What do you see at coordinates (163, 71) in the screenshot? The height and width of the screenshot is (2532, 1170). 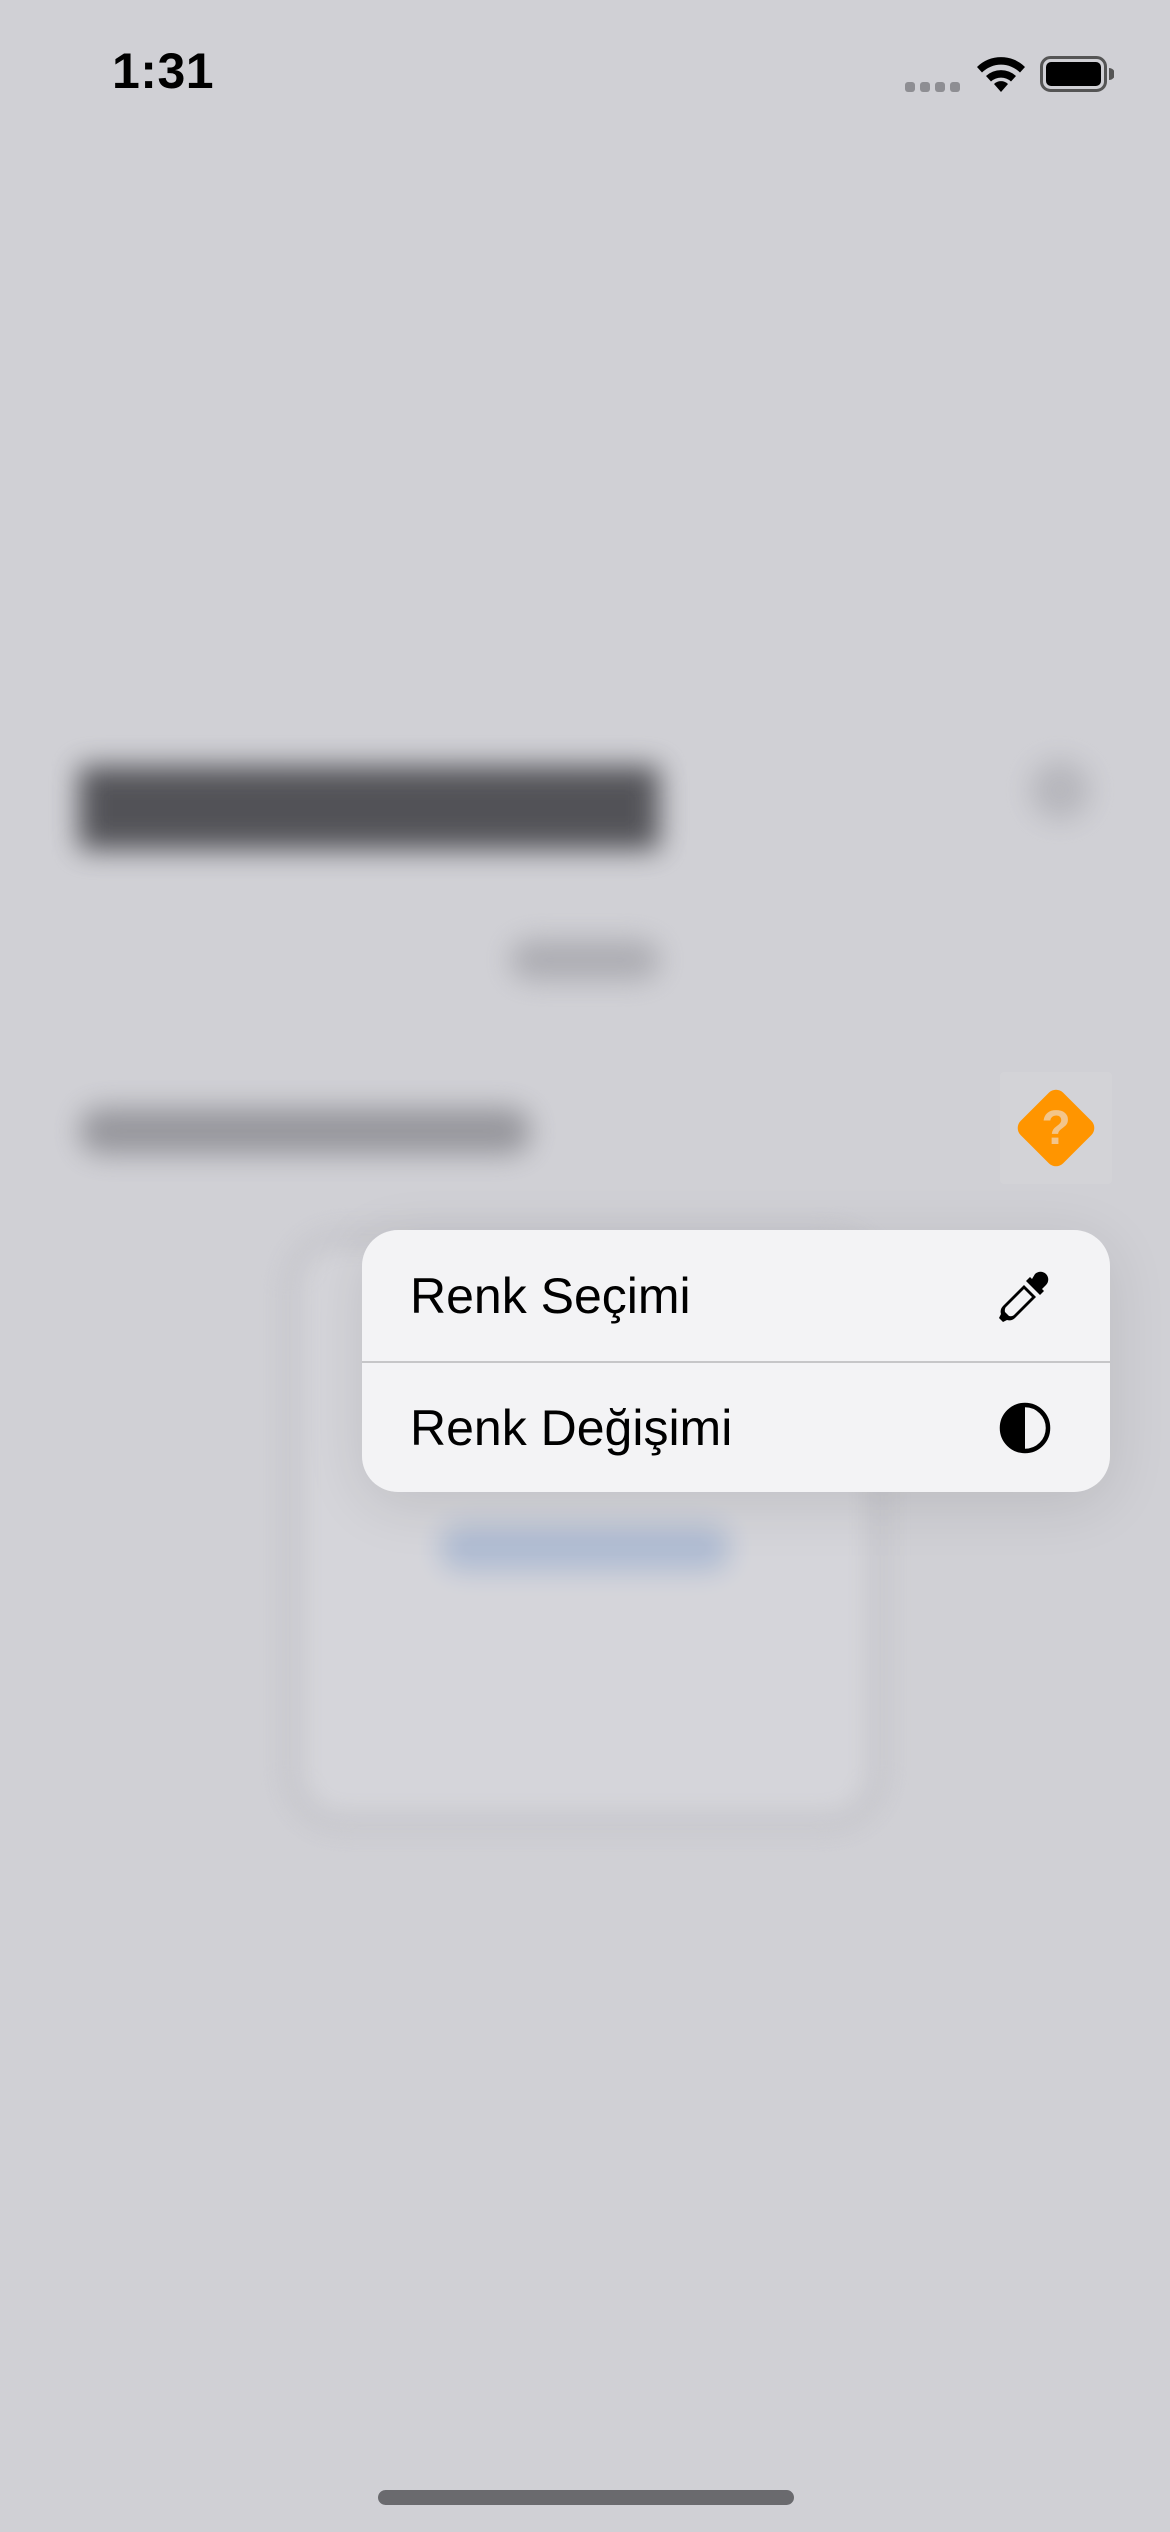 I see `status-time: 1:31` at bounding box center [163, 71].